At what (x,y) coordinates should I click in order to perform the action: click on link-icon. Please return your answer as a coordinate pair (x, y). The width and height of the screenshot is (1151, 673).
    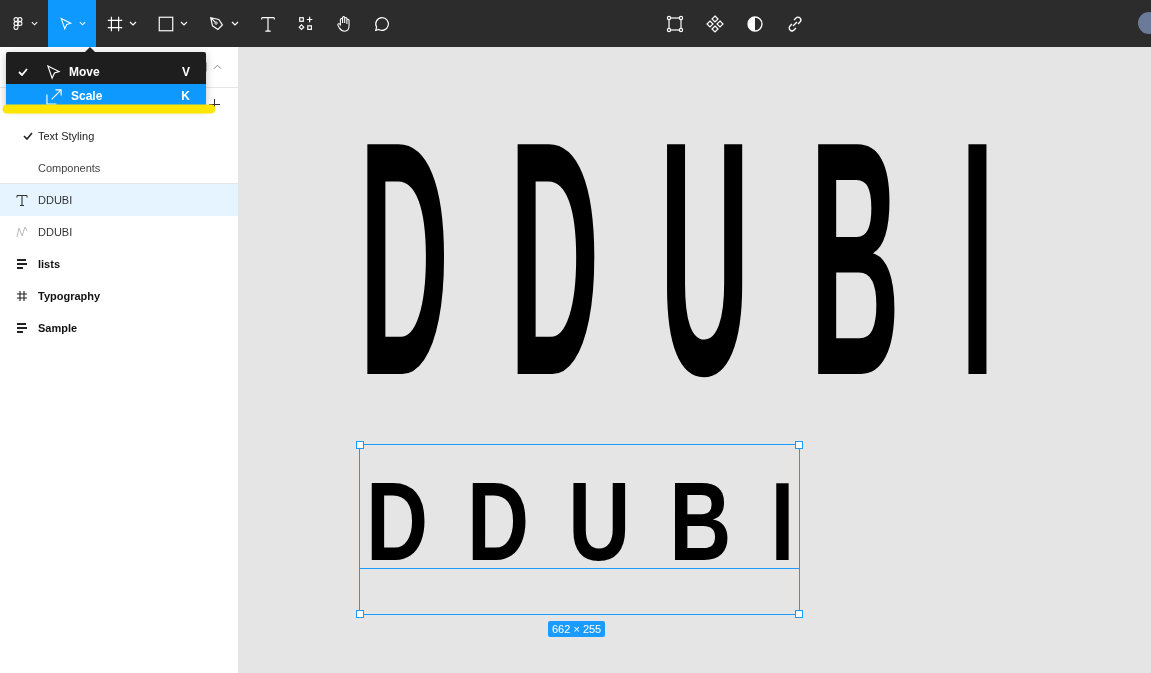
    Looking at the image, I should click on (795, 23).